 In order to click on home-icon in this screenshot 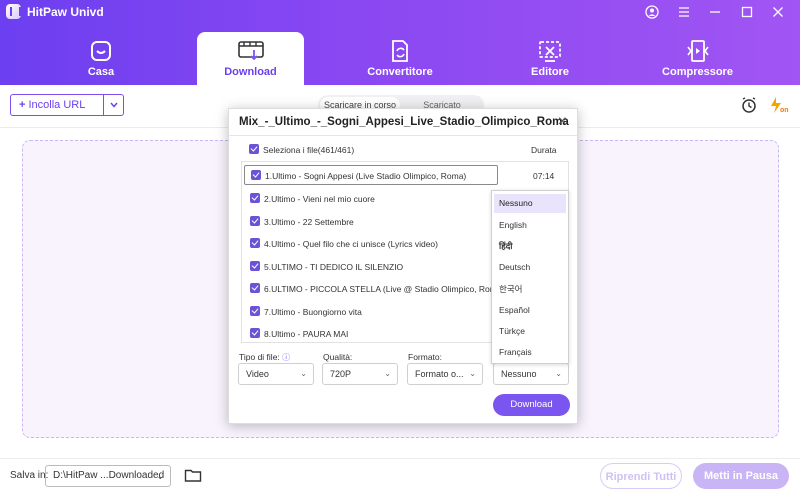, I will do `click(101, 51)`.